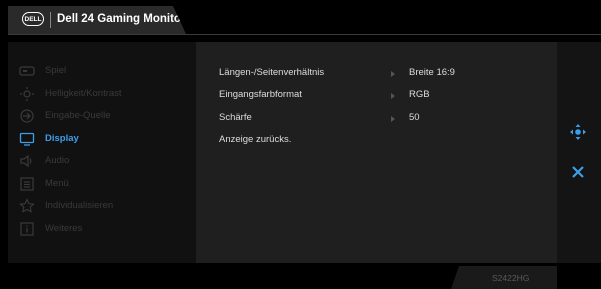 This screenshot has height=289, width=601. I want to click on sidebar-item-brightness-contrast: Helligkeit/Kontrast, so click(102, 94).